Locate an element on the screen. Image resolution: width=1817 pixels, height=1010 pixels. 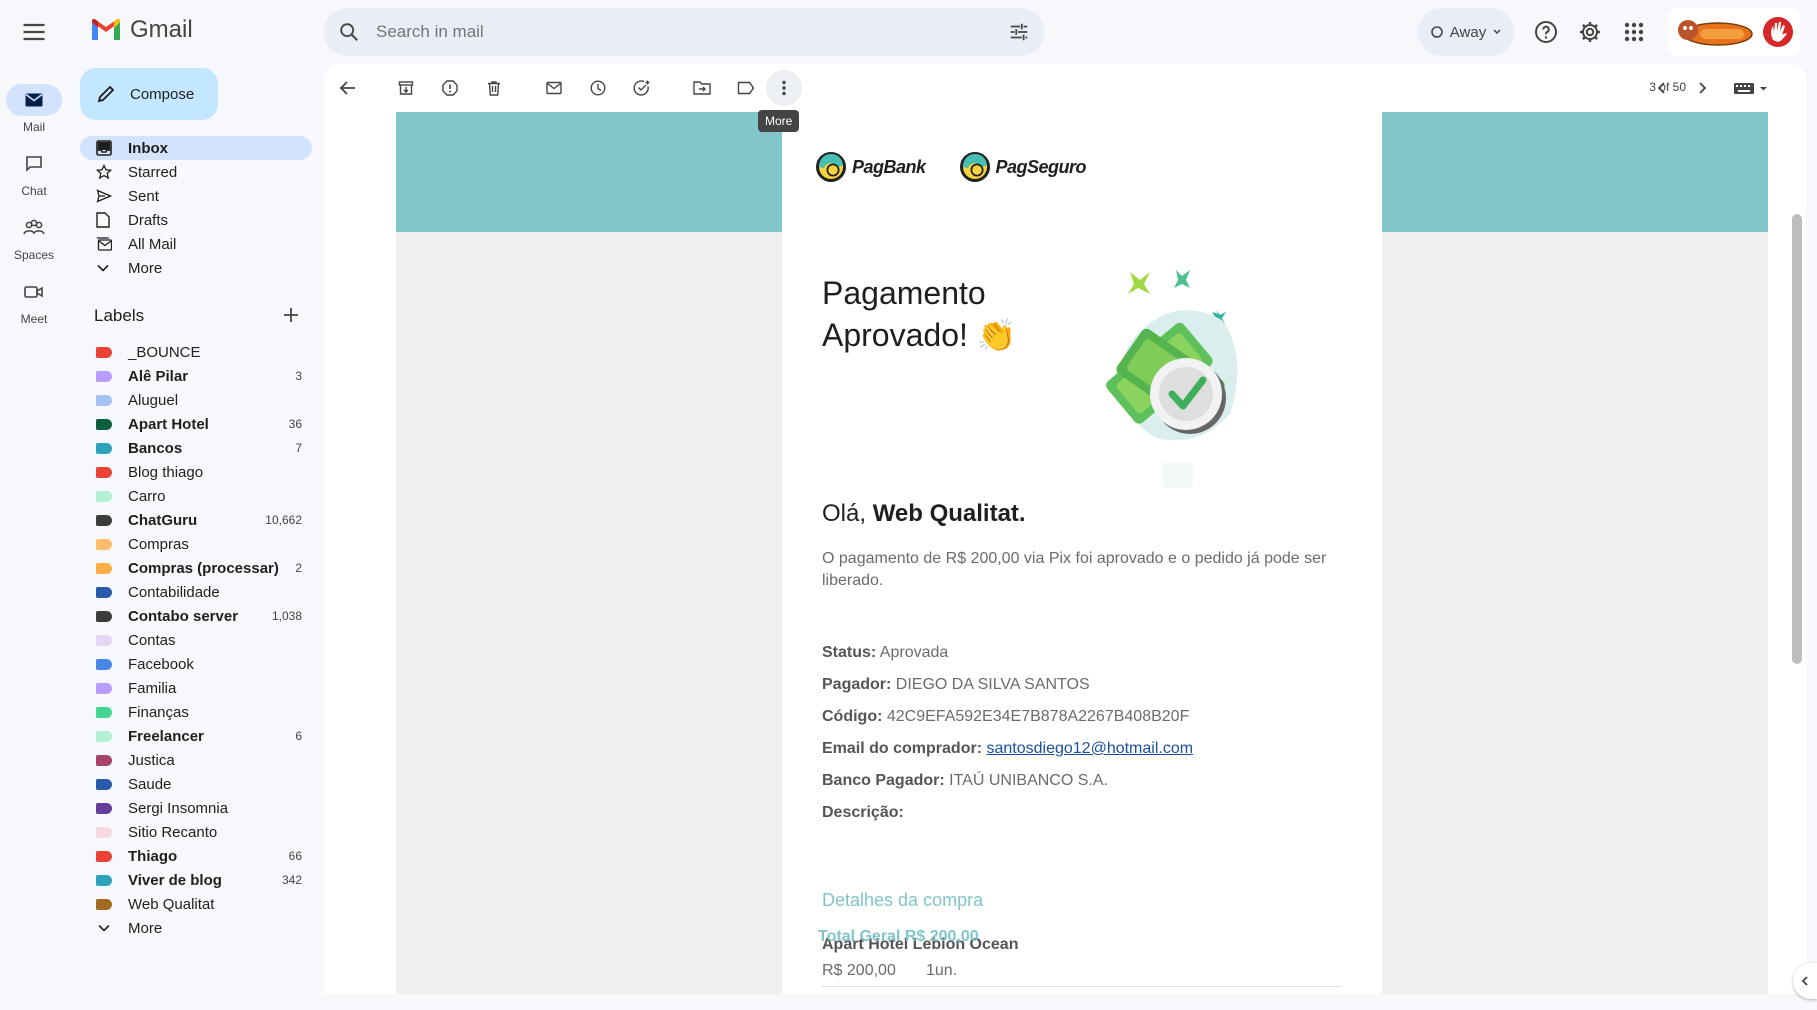
label-item: Apart Hotel 36 is located at coordinates (199, 424).